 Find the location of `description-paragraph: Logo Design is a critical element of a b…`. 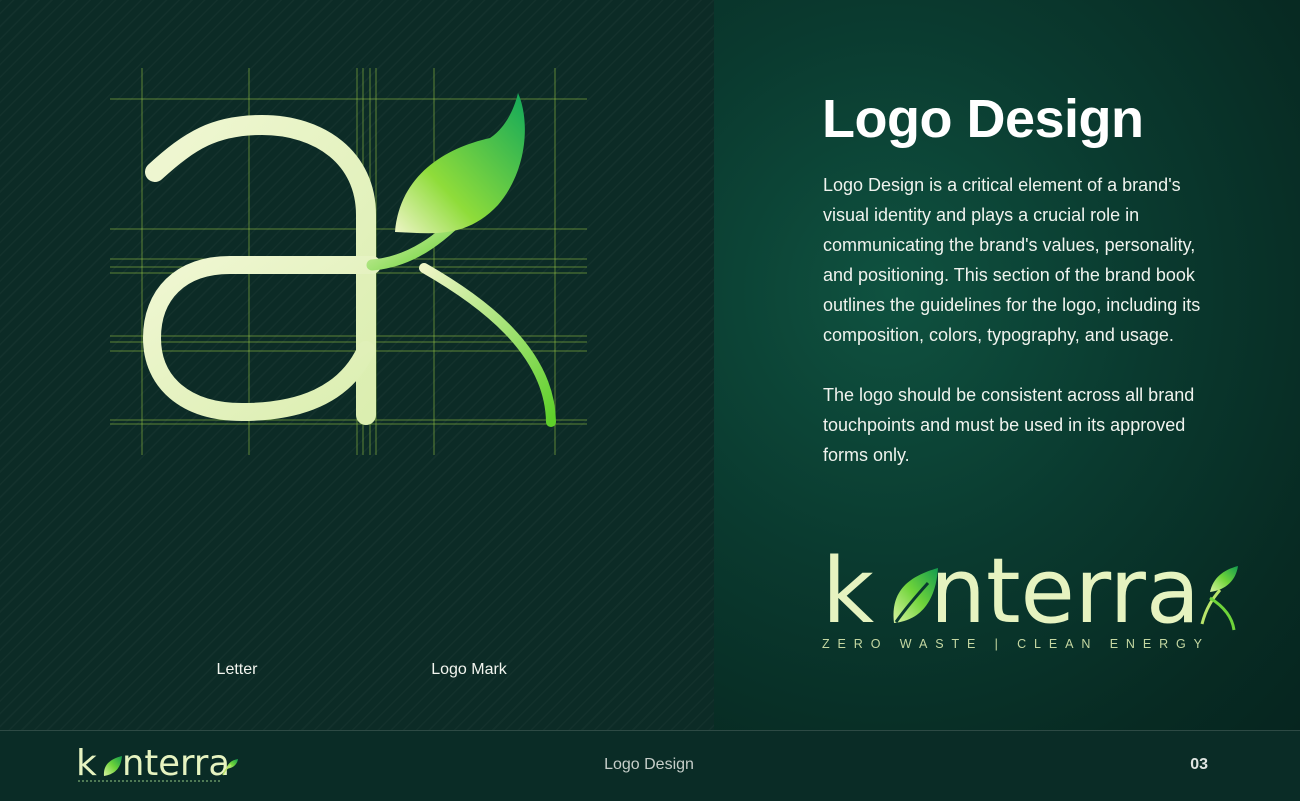

description-paragraph: Logo Design is a critical element of a b… is located at coordinates (1012, 260).